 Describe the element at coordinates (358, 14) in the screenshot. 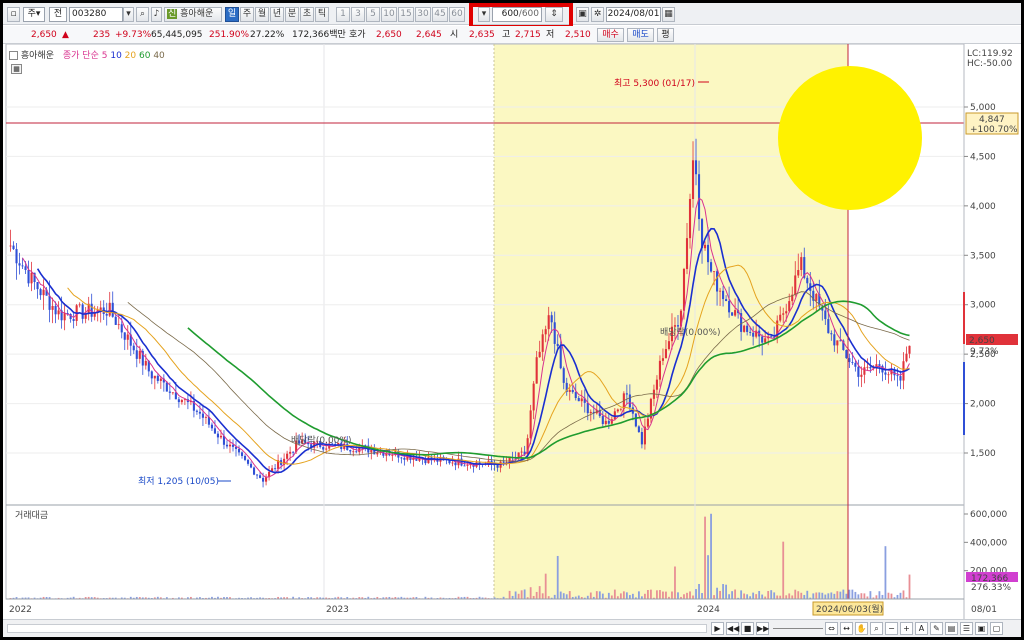

I see `minute-option-3: 3` at that location.